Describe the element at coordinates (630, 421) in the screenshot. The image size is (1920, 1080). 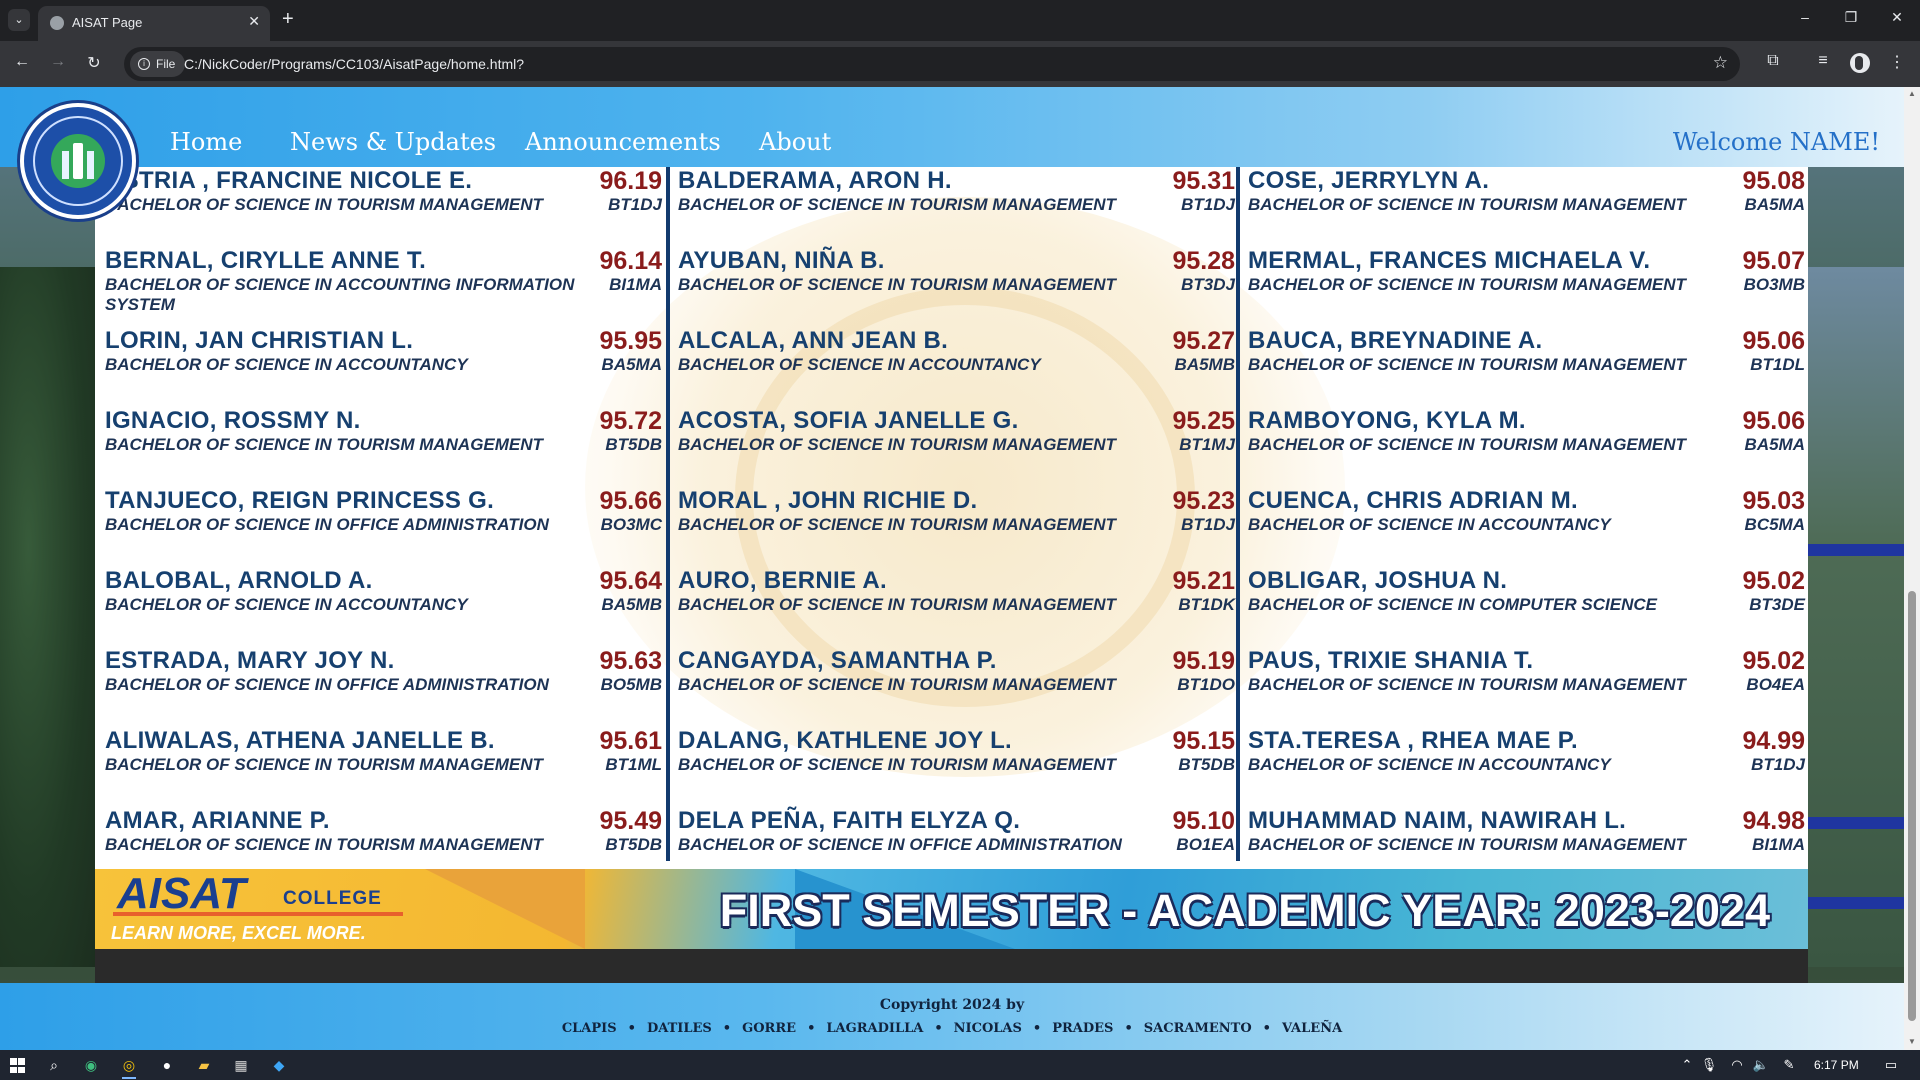
I see `honoree-grade: 95.72` at that location.